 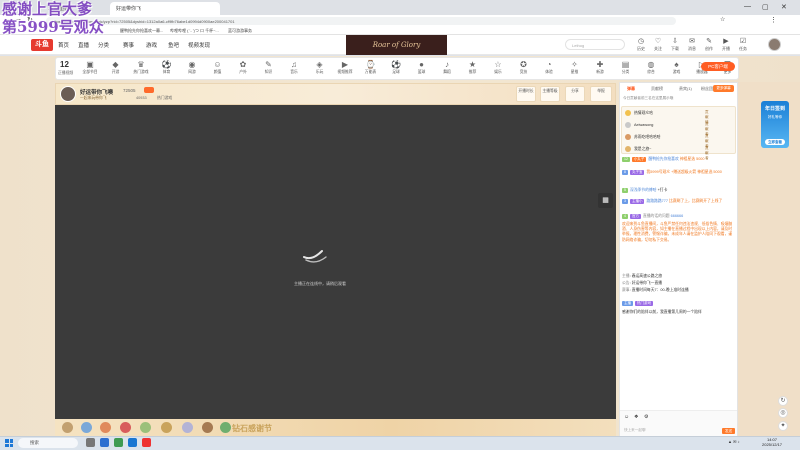 I want to click on task-view-icon, so click(x=90, y=442).